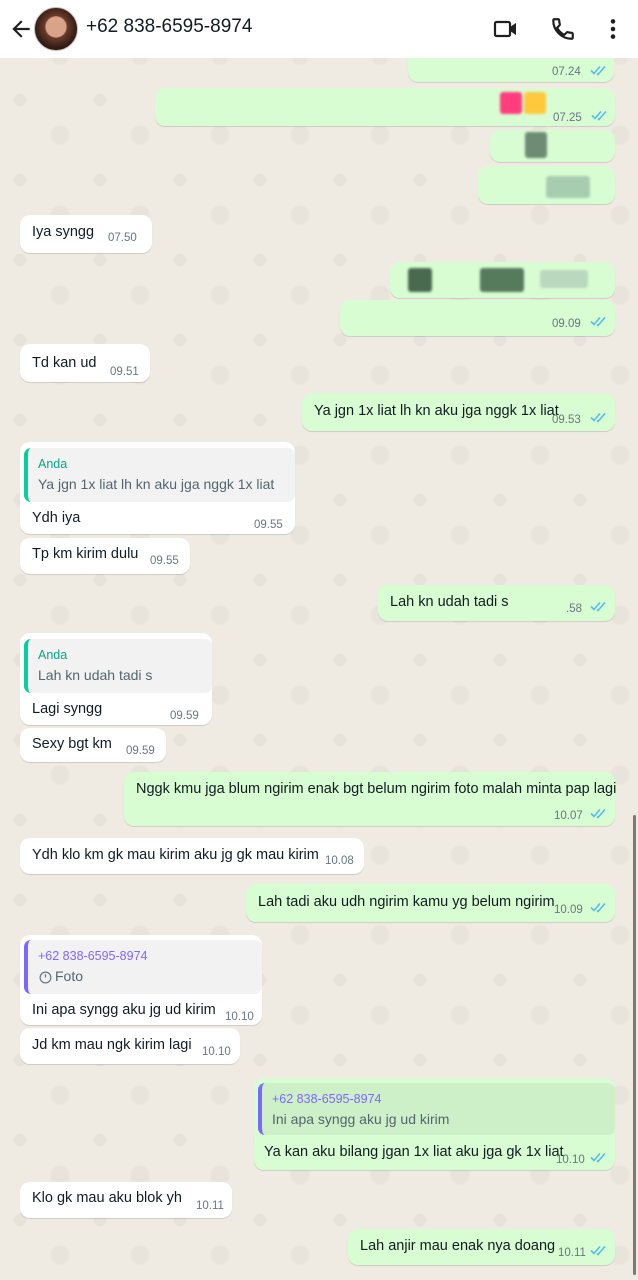 This screenshot has height=1280, width=638. I want to click on message-text: Lagi syngg, so click(67, 709).